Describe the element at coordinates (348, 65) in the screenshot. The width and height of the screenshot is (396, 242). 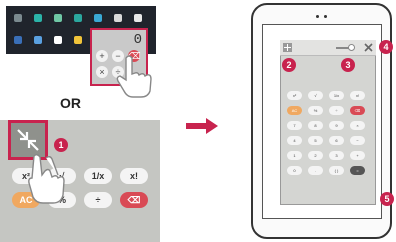
I see `step-badge-3: 3` at that location.